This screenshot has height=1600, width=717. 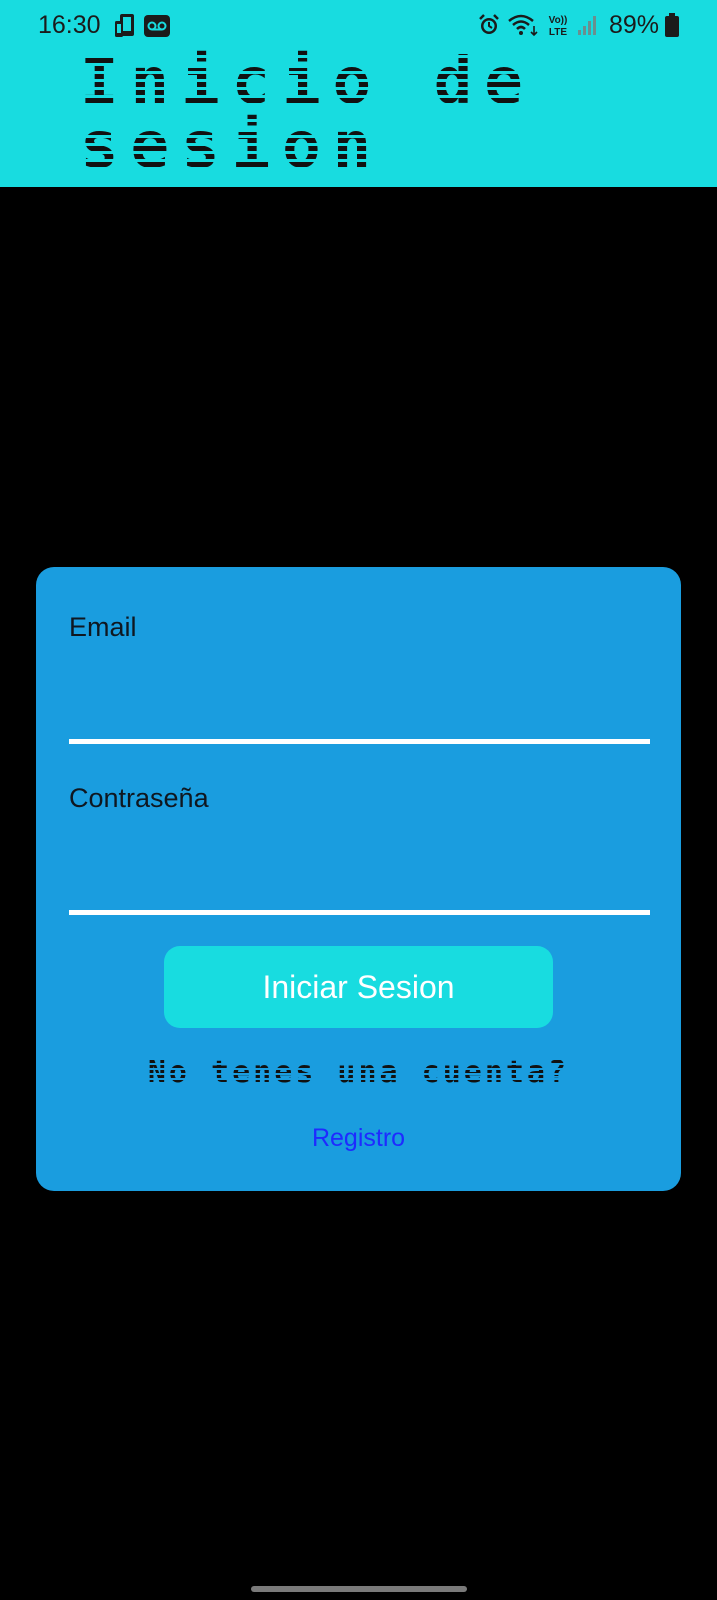 I want to click on password-field, so click(x=359, y=892).